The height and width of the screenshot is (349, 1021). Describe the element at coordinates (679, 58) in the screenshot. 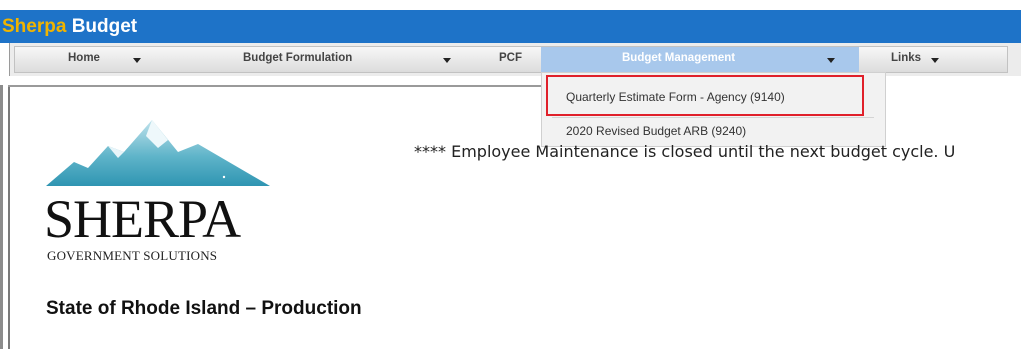

I see `nav-item-label: Budget Management` at that location.